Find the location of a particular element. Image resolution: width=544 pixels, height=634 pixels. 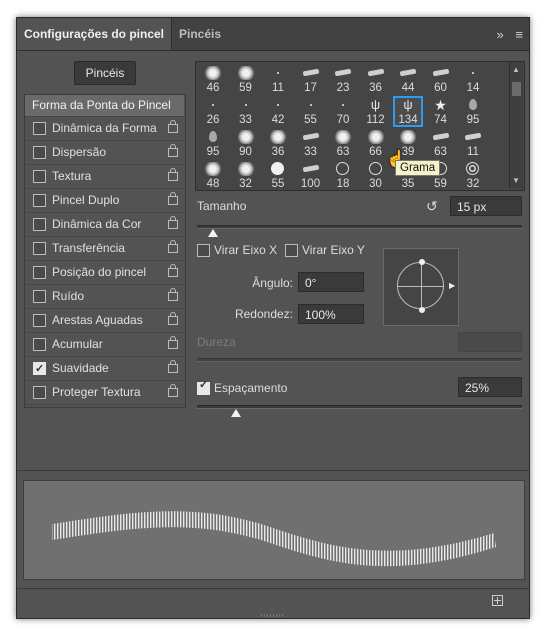

brush-tip-44: 44 is located at coordinates (408, 79).